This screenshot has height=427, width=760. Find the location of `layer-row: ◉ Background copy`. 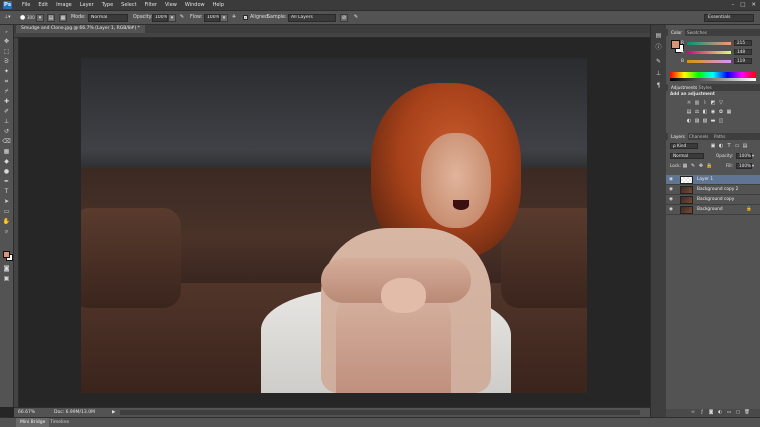

layer-row: ◉ Background copy is located at coordinates (713, 200).